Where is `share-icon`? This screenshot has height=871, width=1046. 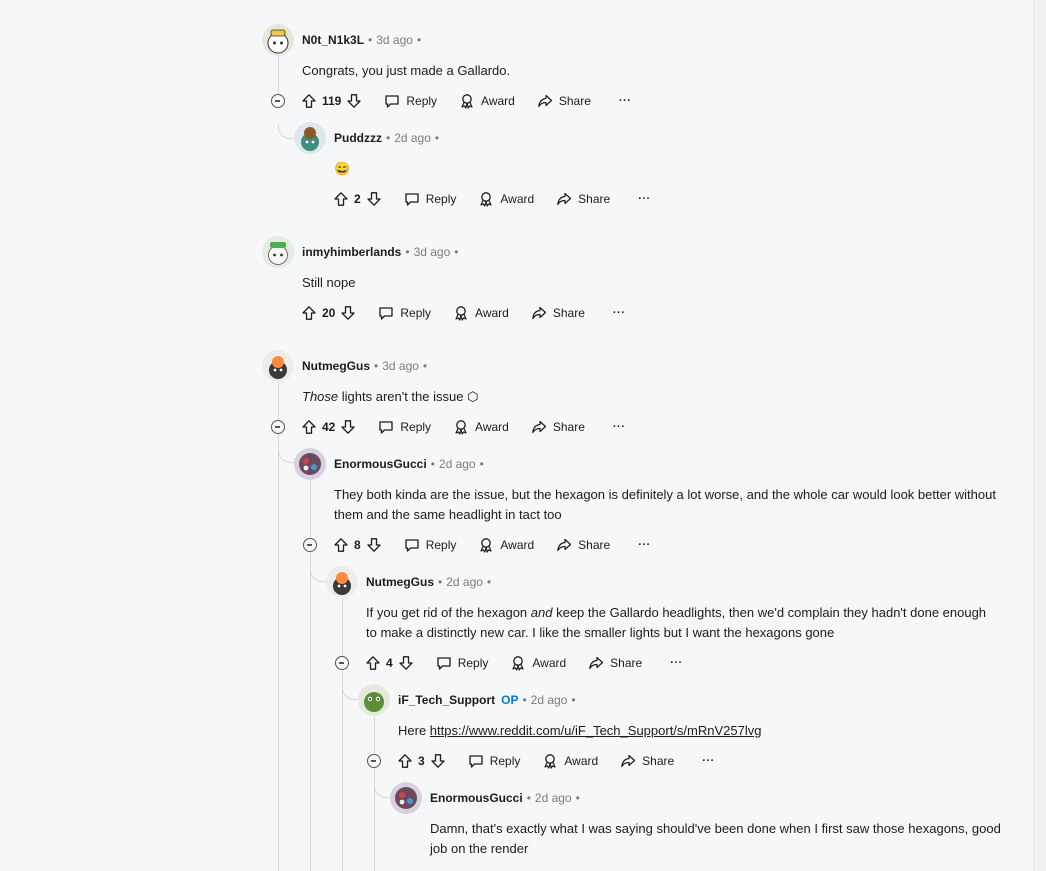 share-icon is located at coordinates (564, 199).